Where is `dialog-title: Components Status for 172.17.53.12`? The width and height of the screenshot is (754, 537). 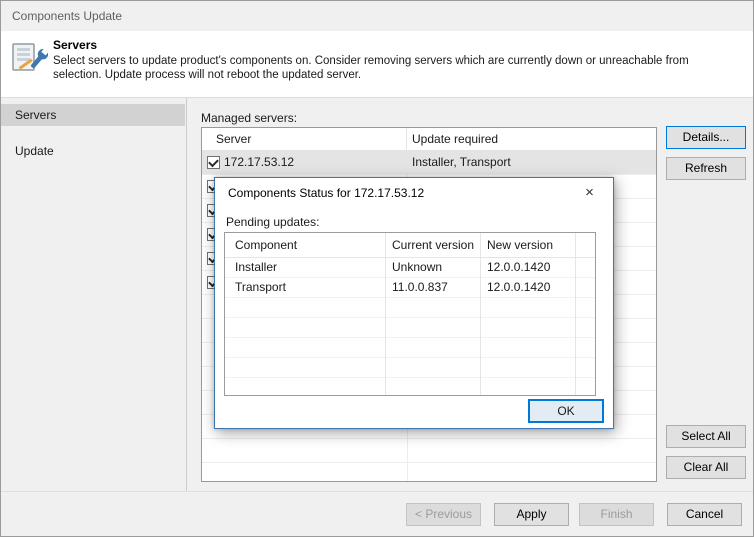 dialog-title: Components Status for 172.17.53.12 is located at coordinates (326, 193).